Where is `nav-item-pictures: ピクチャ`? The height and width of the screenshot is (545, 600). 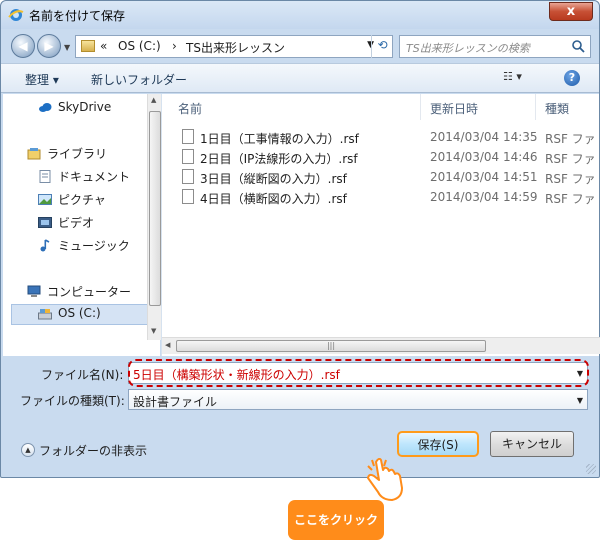 nav-item-pictures: ピクチャ is located at coordinates (82, 199).